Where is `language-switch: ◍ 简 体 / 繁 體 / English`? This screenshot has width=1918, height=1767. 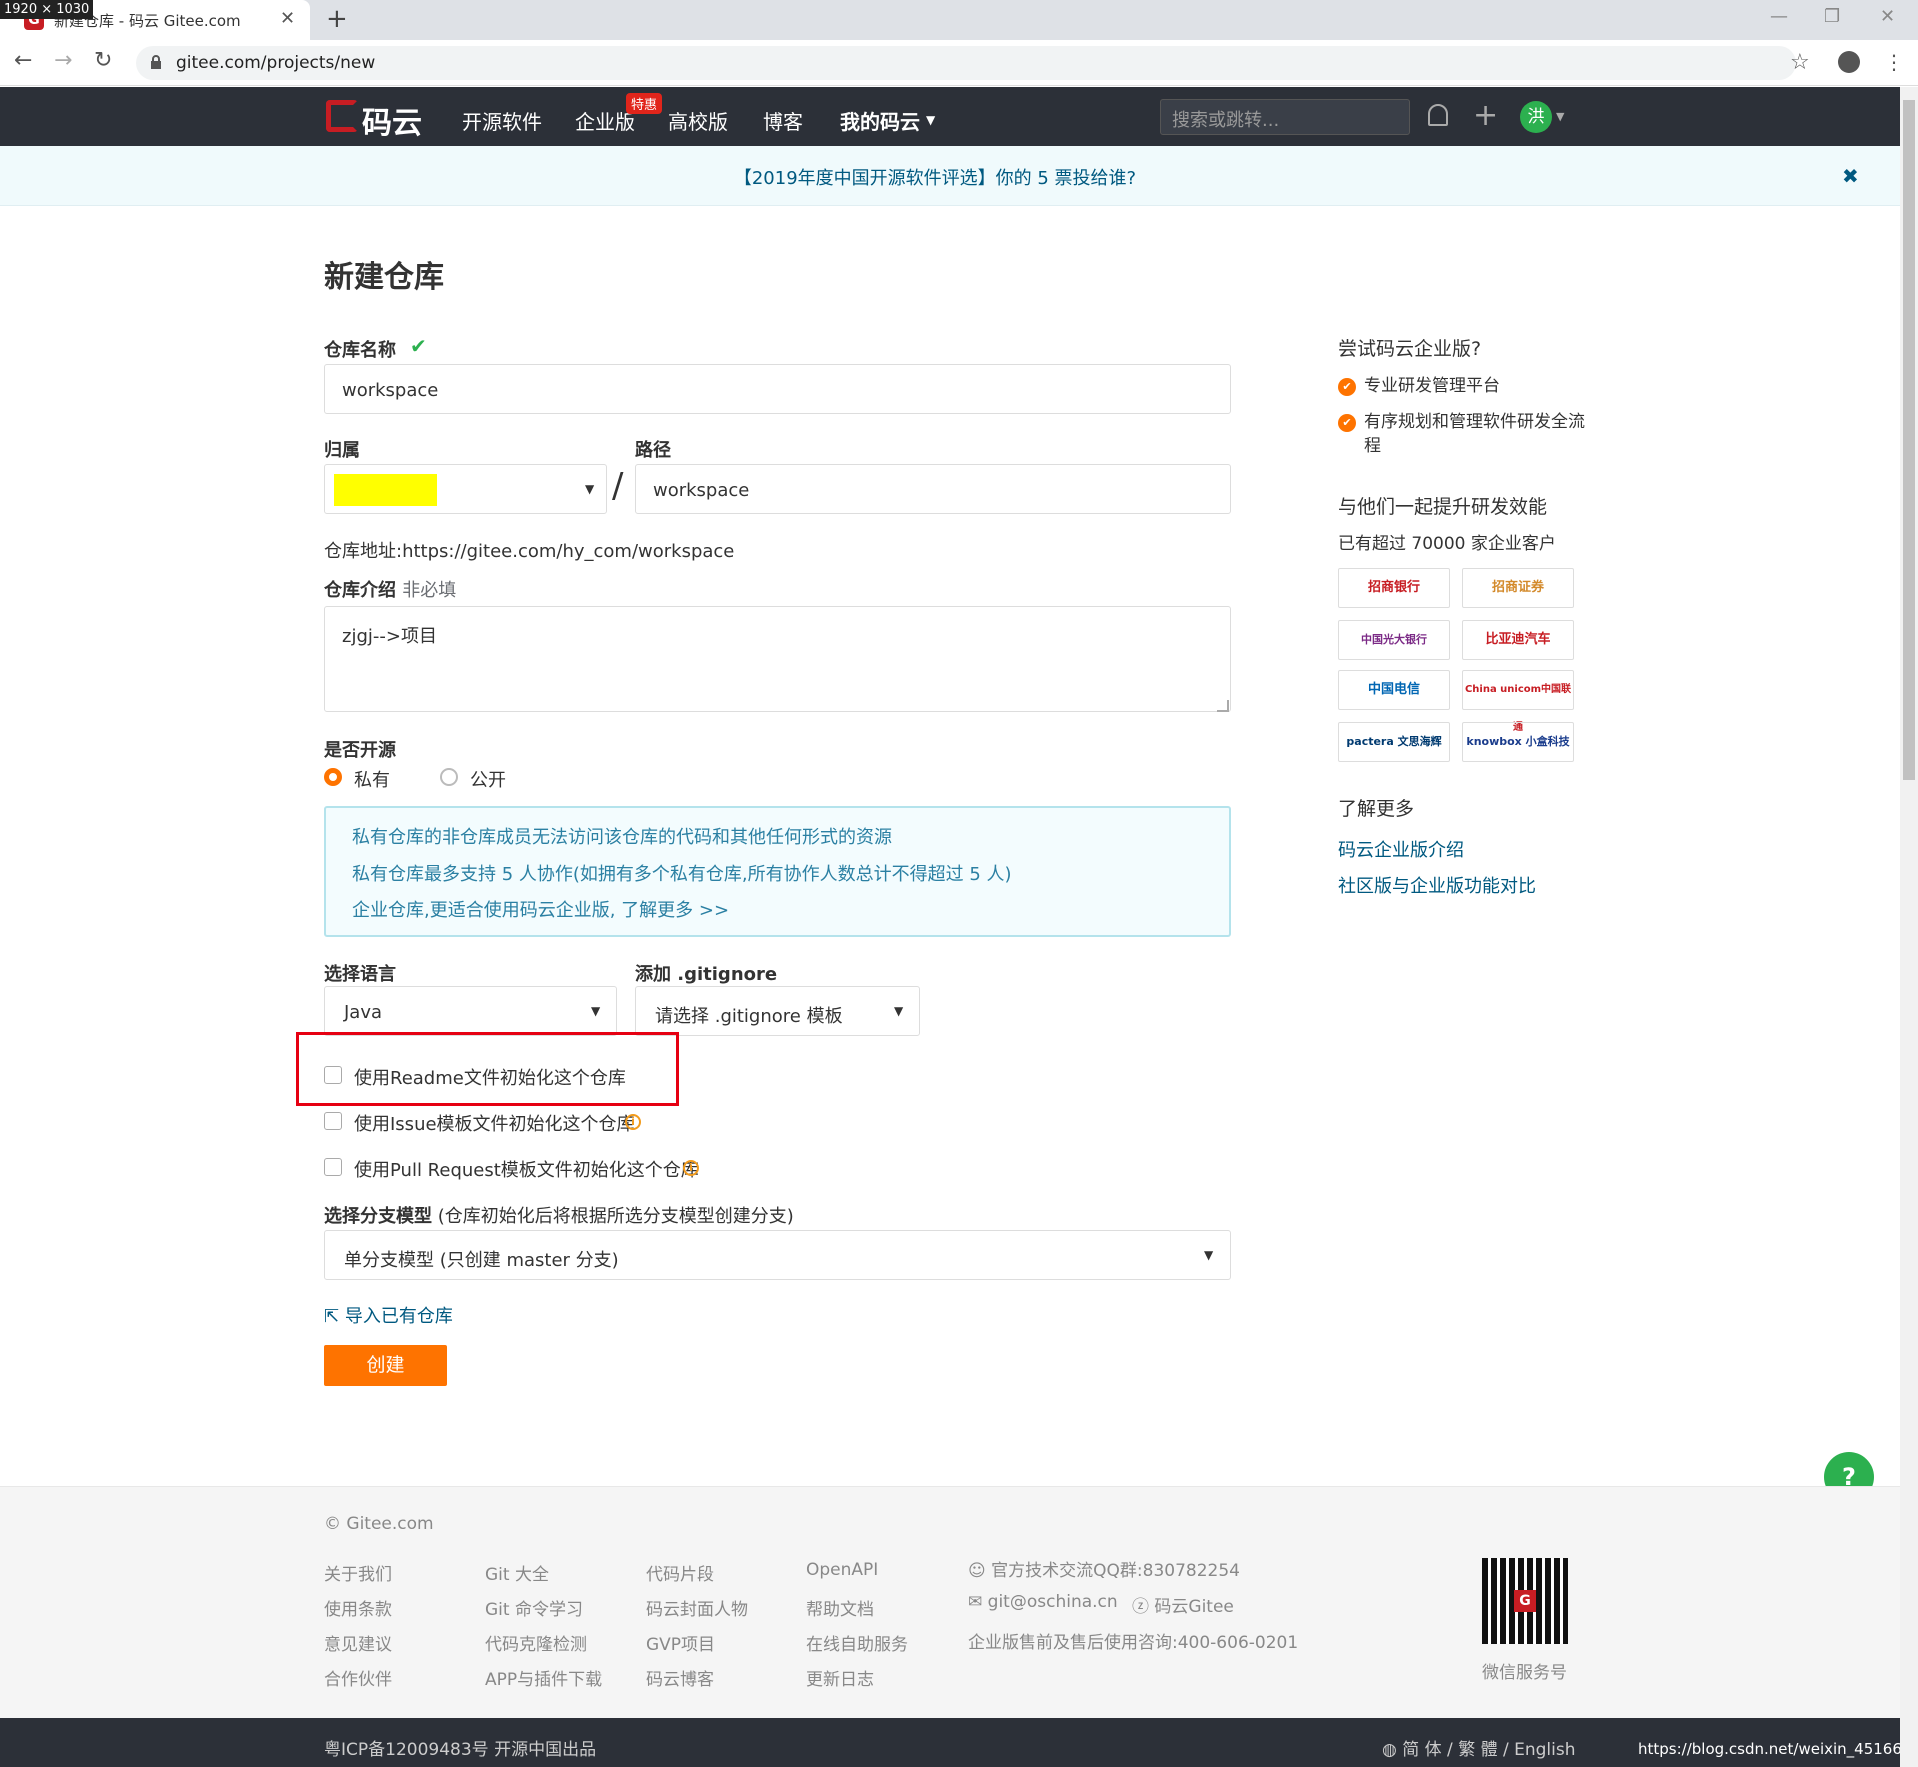
language-switch: ◍ 简 体 / 繁 體 / English is located at coordinates (1479, 1747).